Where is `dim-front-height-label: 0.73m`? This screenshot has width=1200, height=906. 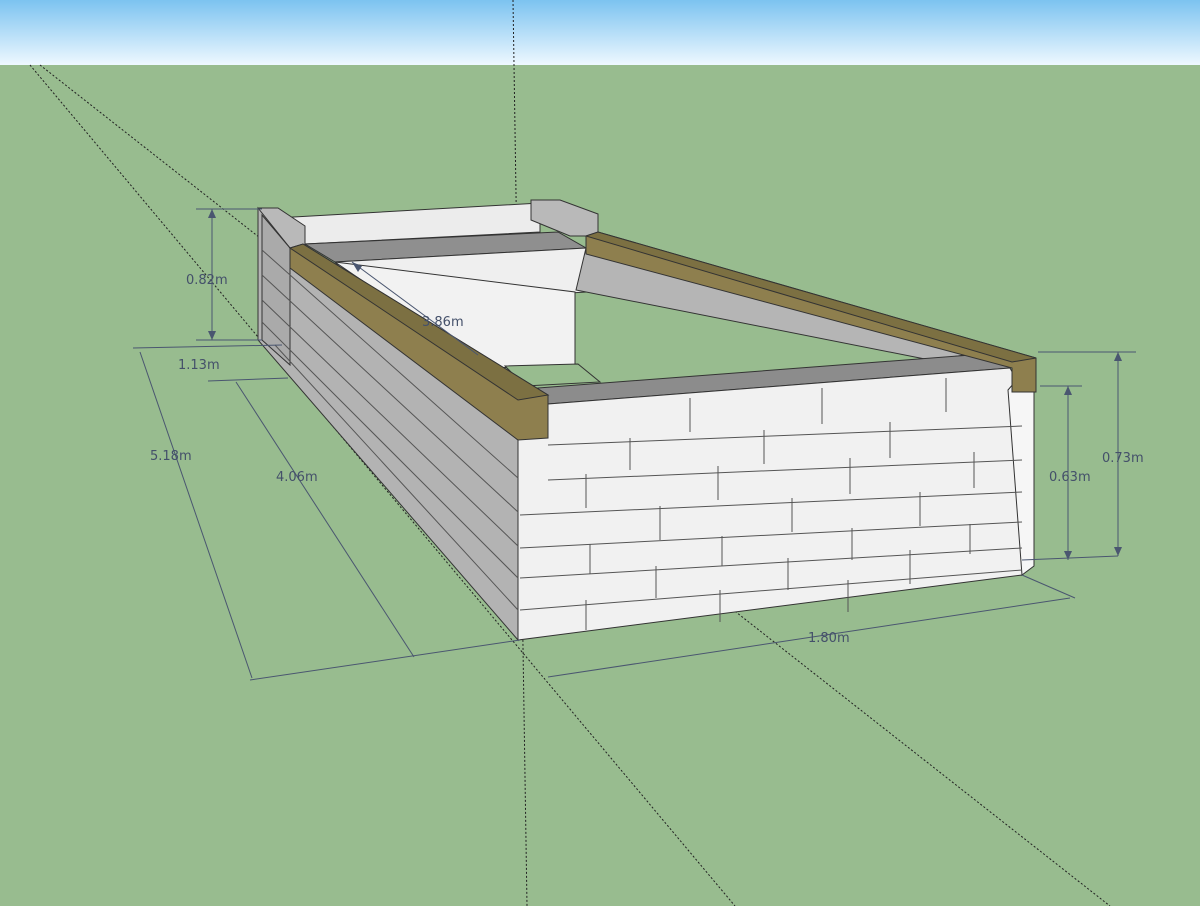 dim-front-height-label: 0.73m is located at coordinates (1123, 458).